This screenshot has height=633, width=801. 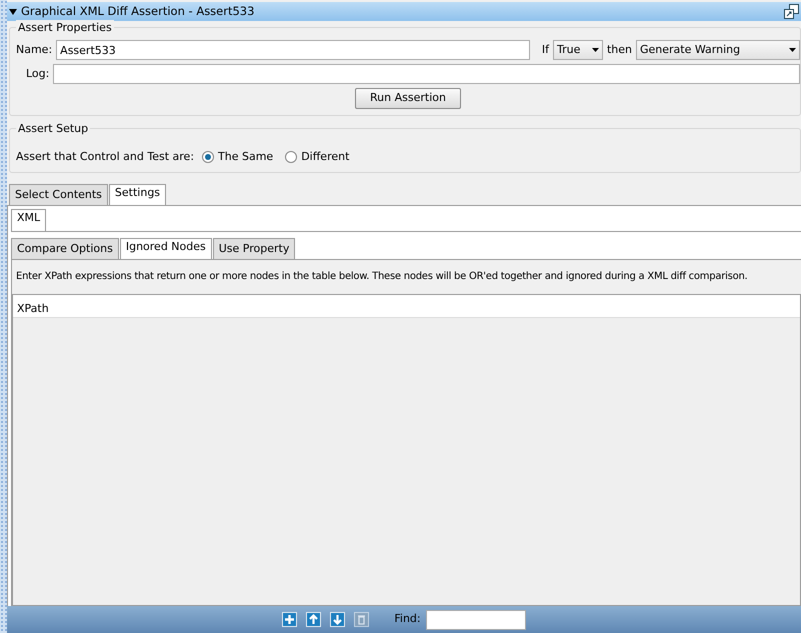 What do you see at coordinates (138, 11) in the screenshot?
I see `window-title: Graphical XML Diff Assertion - Assert533` at bounding box center [138, 11].